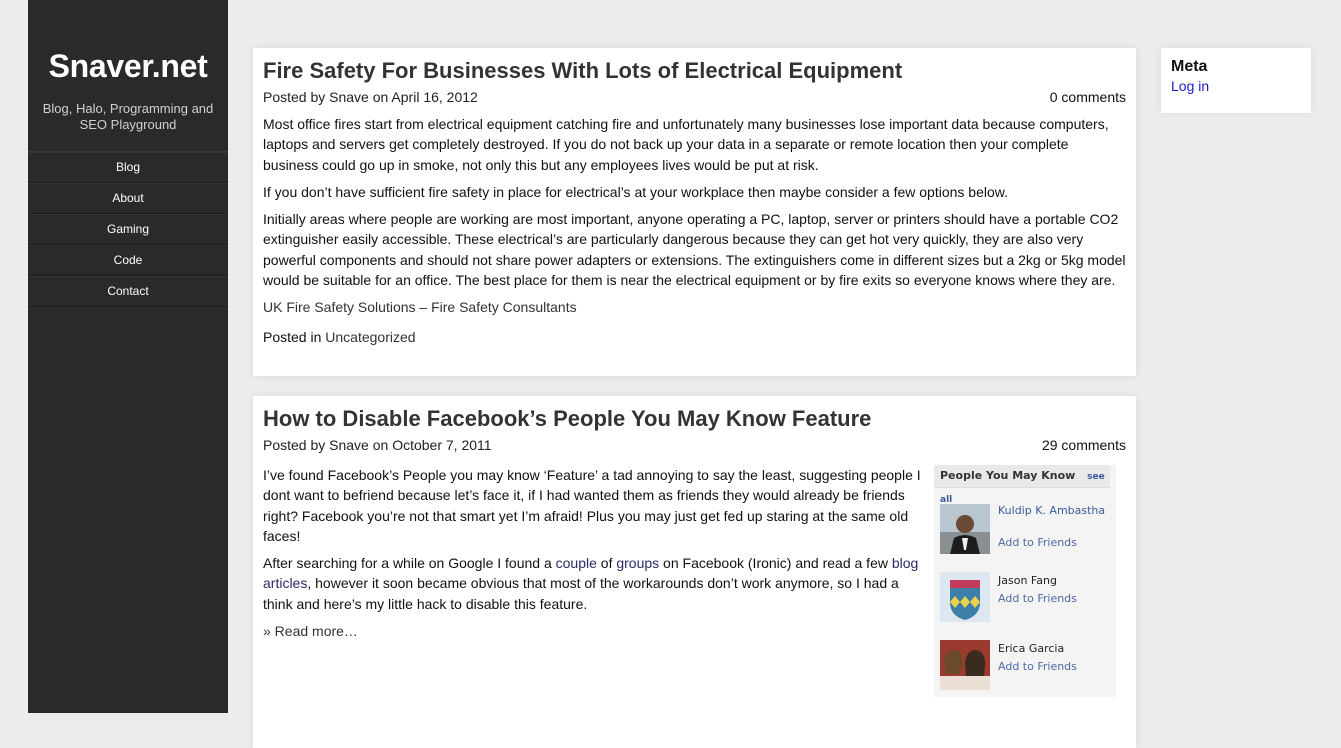 This screenshot has height=748, width=1341. I want to click on couple-link: couple, so click(576, 563).